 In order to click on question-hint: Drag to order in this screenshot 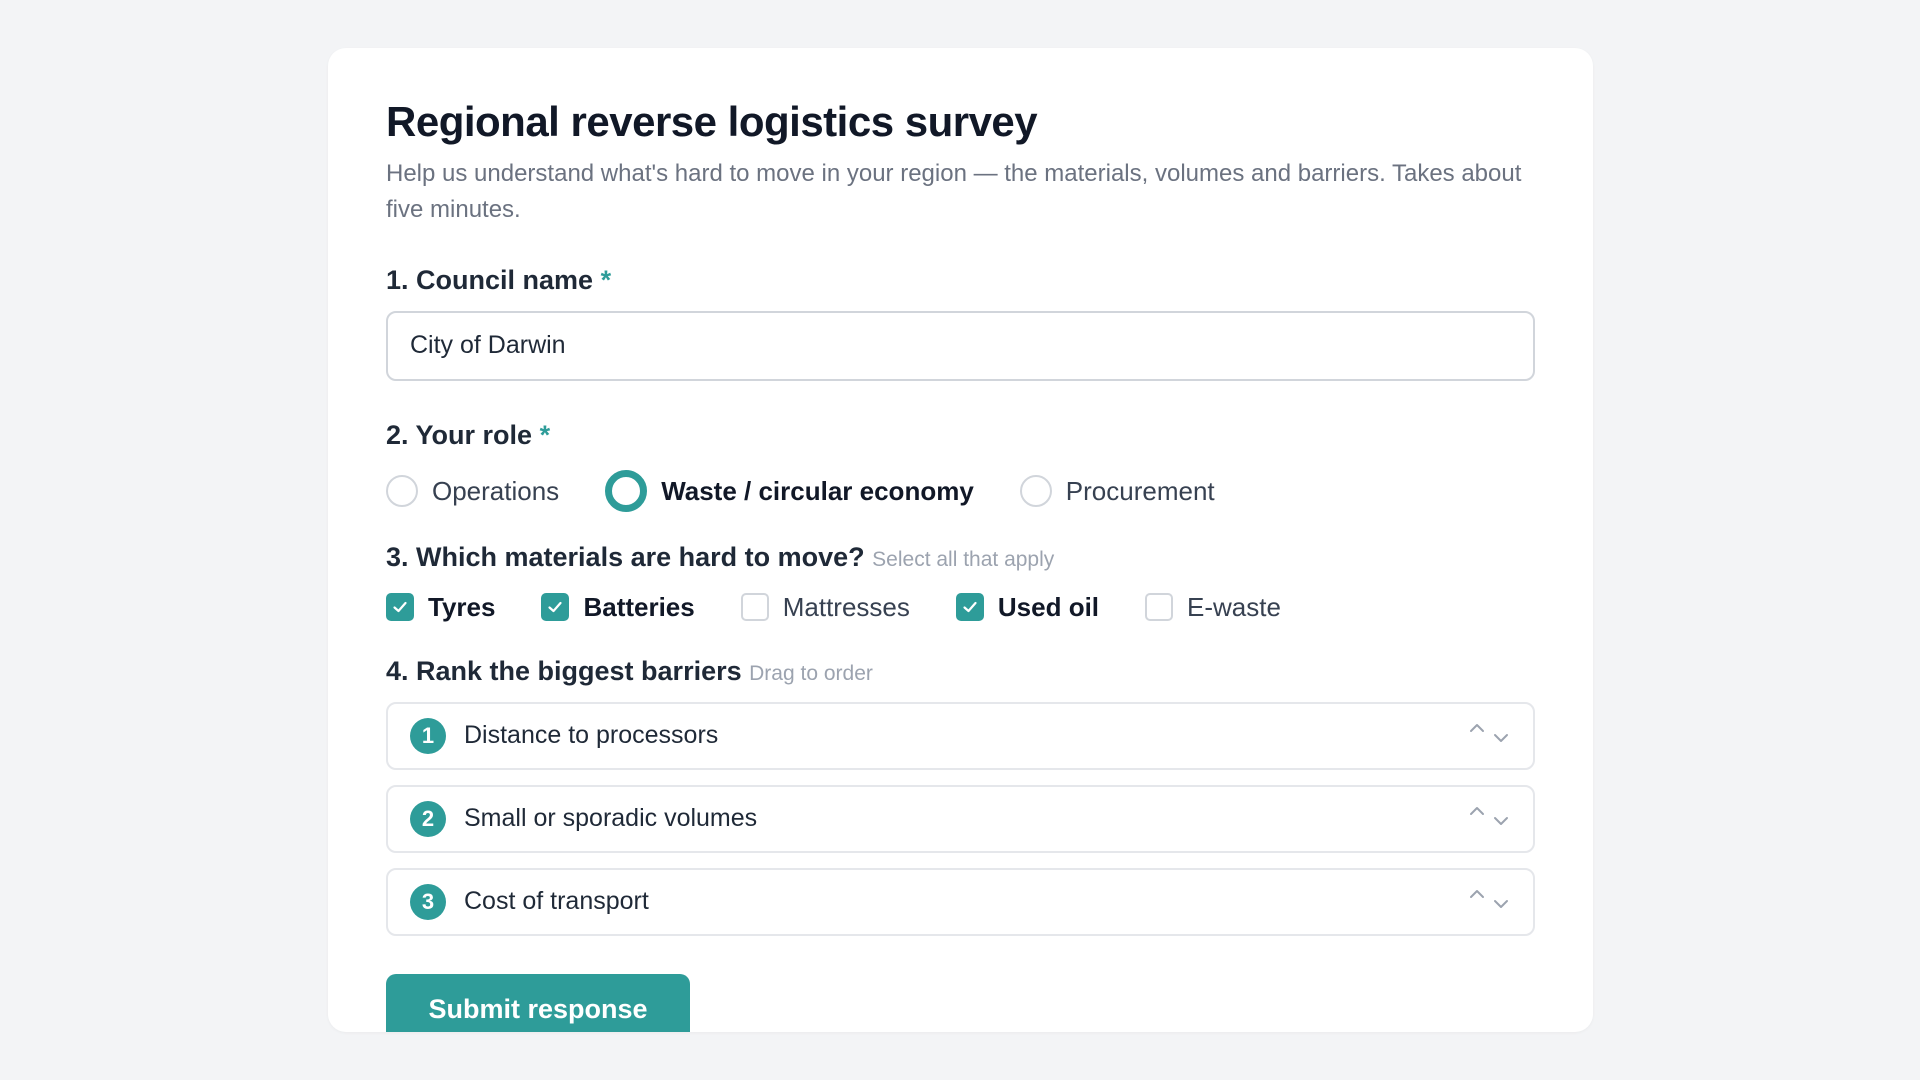, I will do `click(811, 674)`.